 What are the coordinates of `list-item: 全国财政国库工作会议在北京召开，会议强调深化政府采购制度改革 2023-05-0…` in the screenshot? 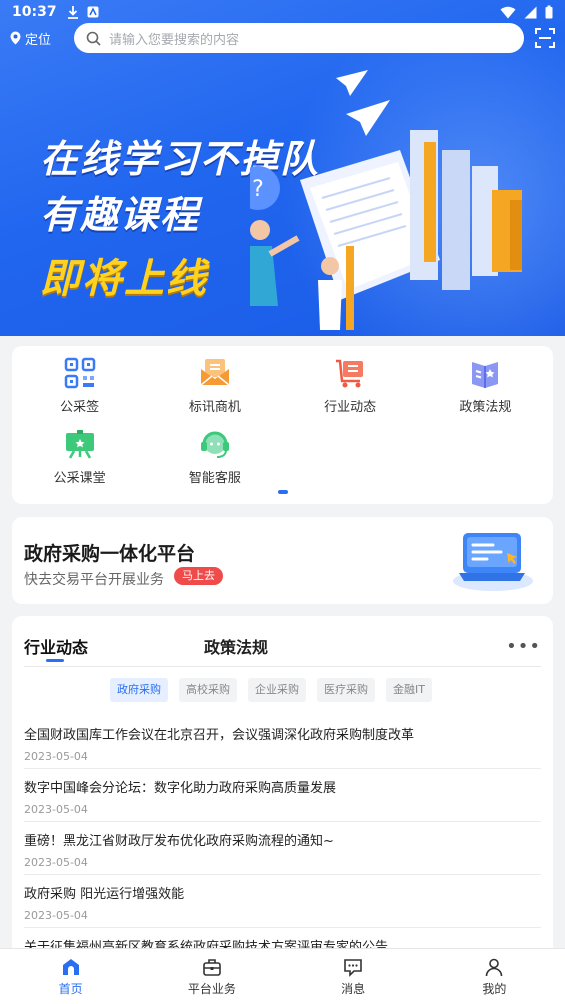 It's located at (282, 742).